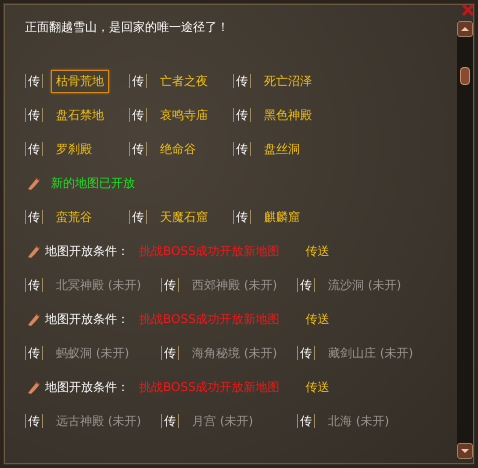  I want to click on map-name: 哀鸣寺庙, so click(184, 115).